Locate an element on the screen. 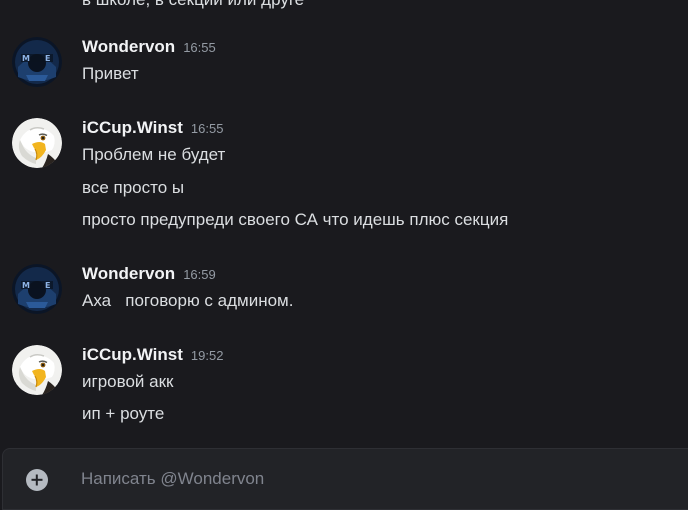  message-header: Wondervon 16:59 is located at coordinates (149, 274).